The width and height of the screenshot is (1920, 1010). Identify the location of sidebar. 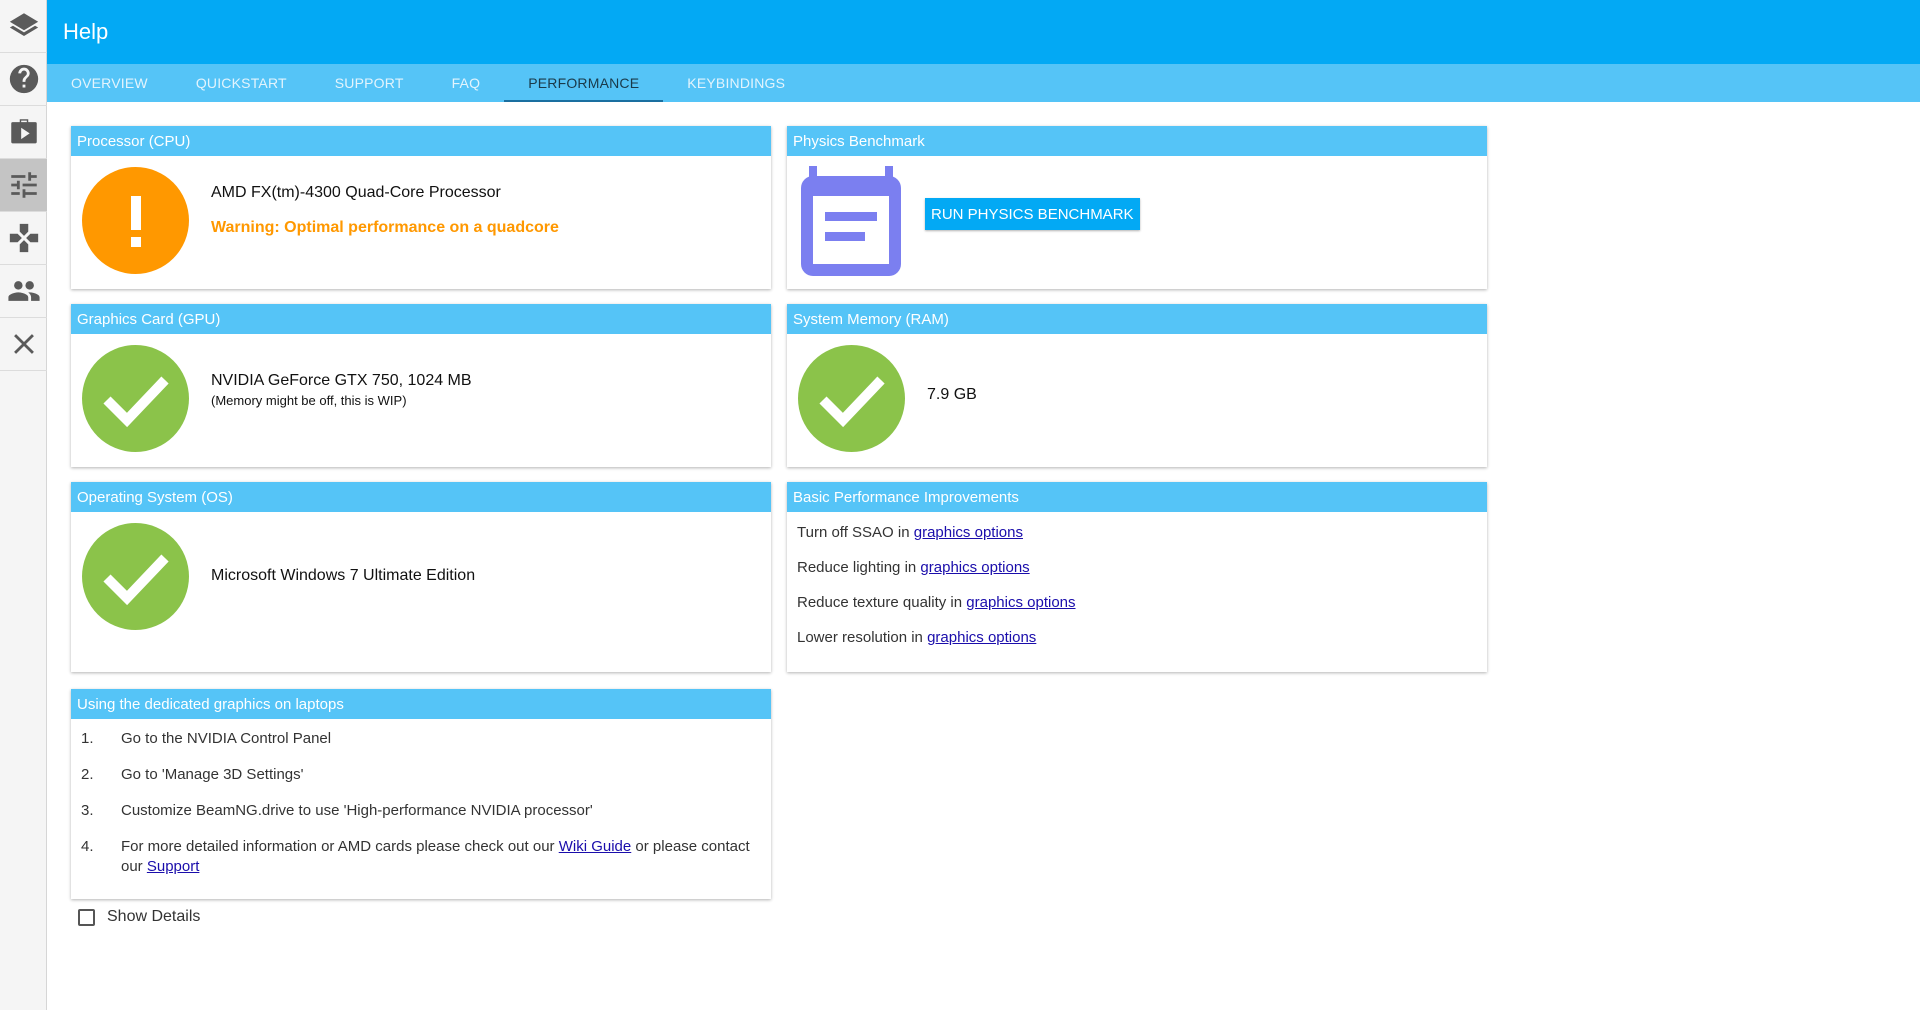
(23, 505).